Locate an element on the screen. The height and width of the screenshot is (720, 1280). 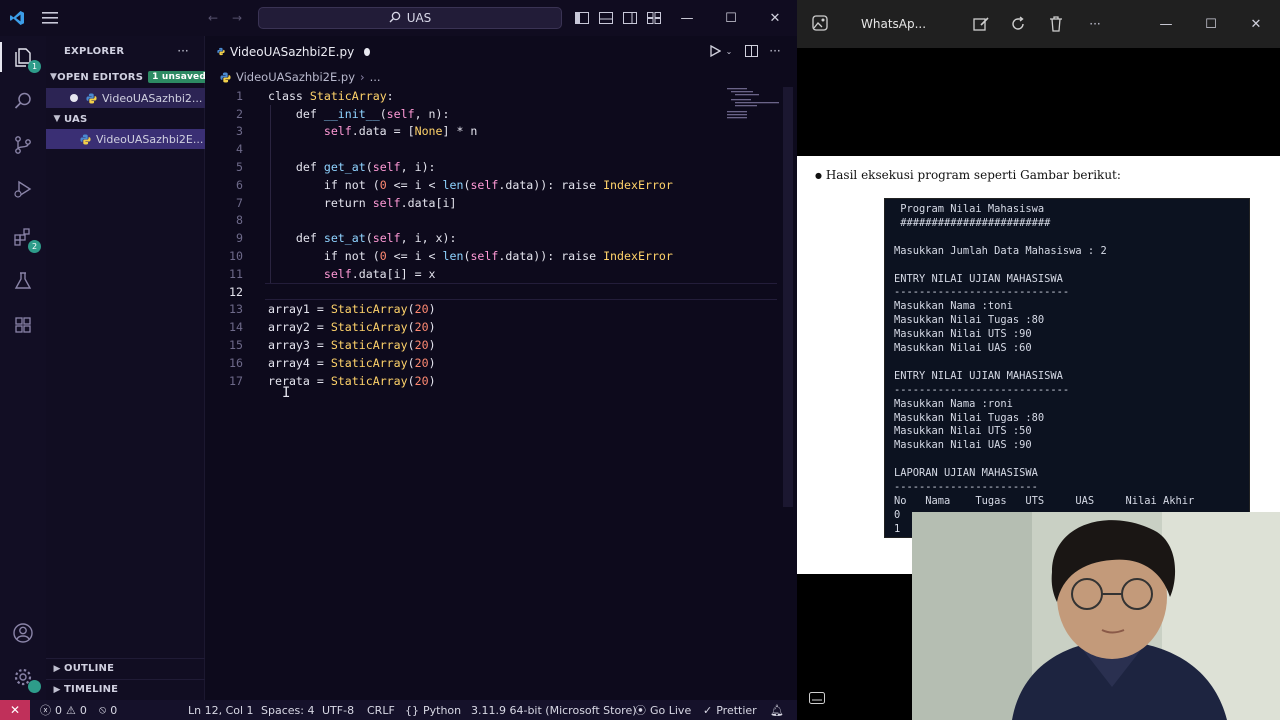
more-options-icon: ··· is located at coordinates (1095, 24).